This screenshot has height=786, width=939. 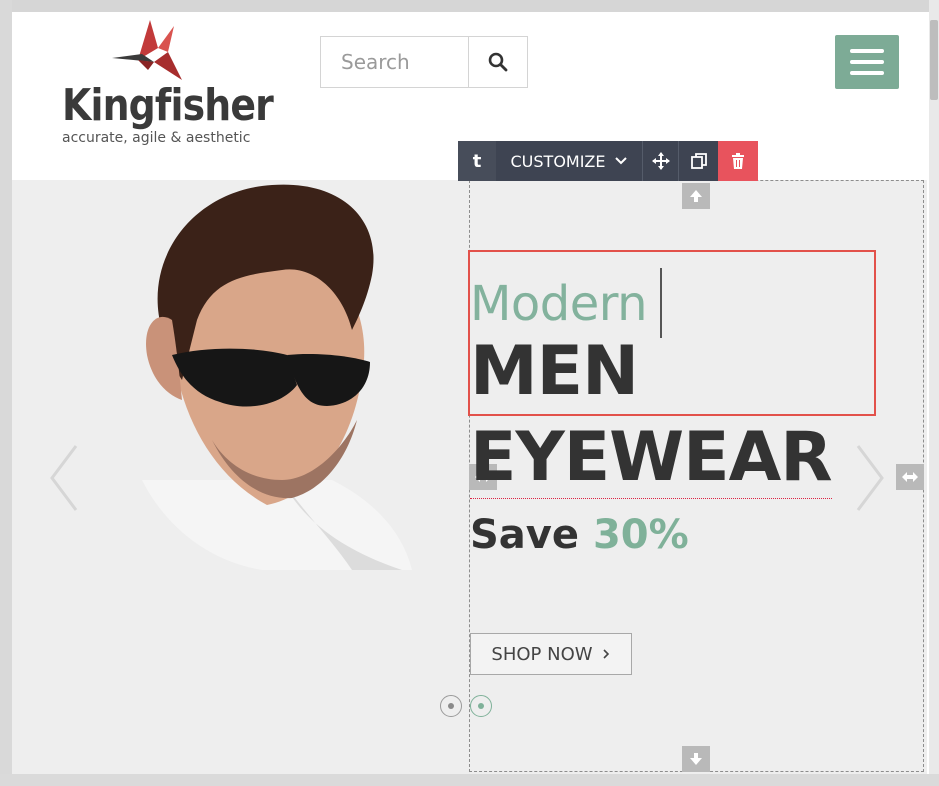 I want to click on shop-now-label: SHOP NOW, so click(x=542, y=654).